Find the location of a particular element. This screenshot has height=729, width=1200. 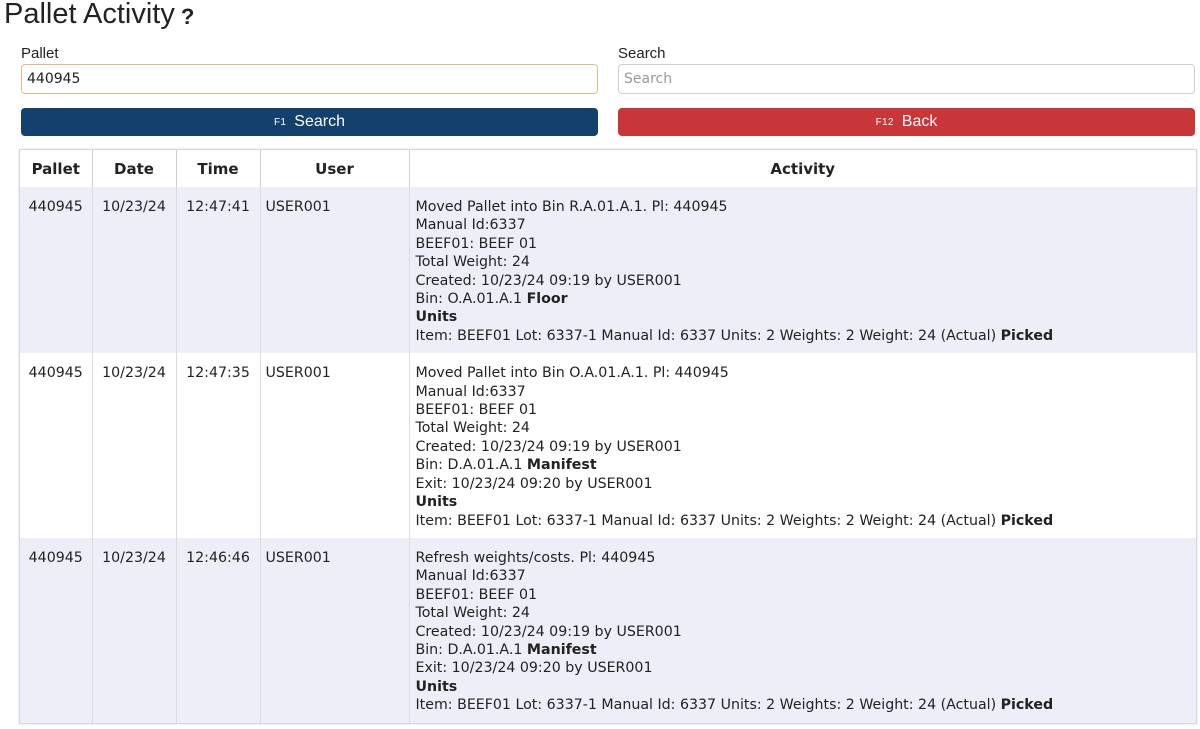

cell-time: 12:46:46 is located at coordinates (218, 630).